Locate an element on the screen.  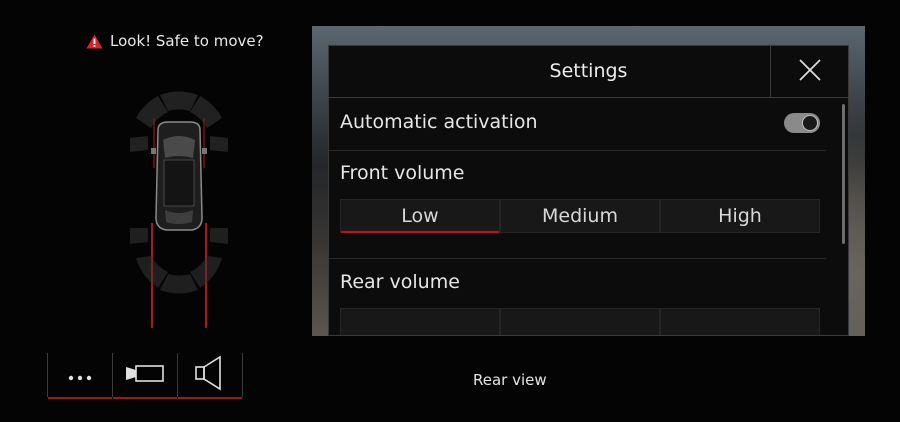
speaker-icon is located at coordinates (210, 375).